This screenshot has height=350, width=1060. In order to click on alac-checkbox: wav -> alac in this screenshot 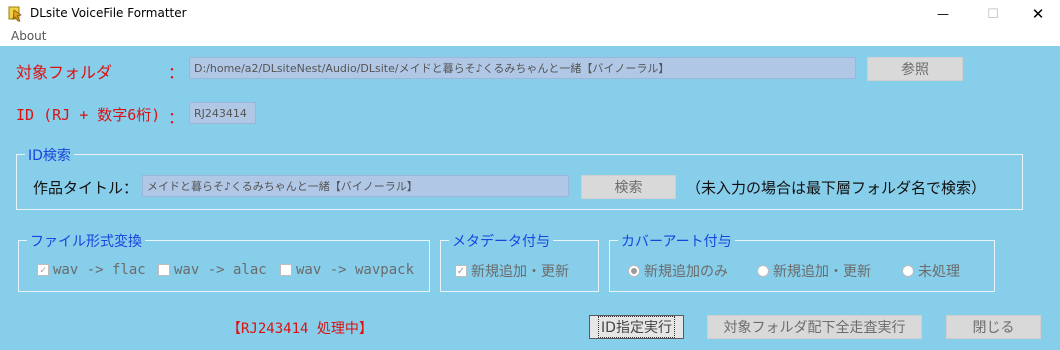, I will do `click(212, 270)`.